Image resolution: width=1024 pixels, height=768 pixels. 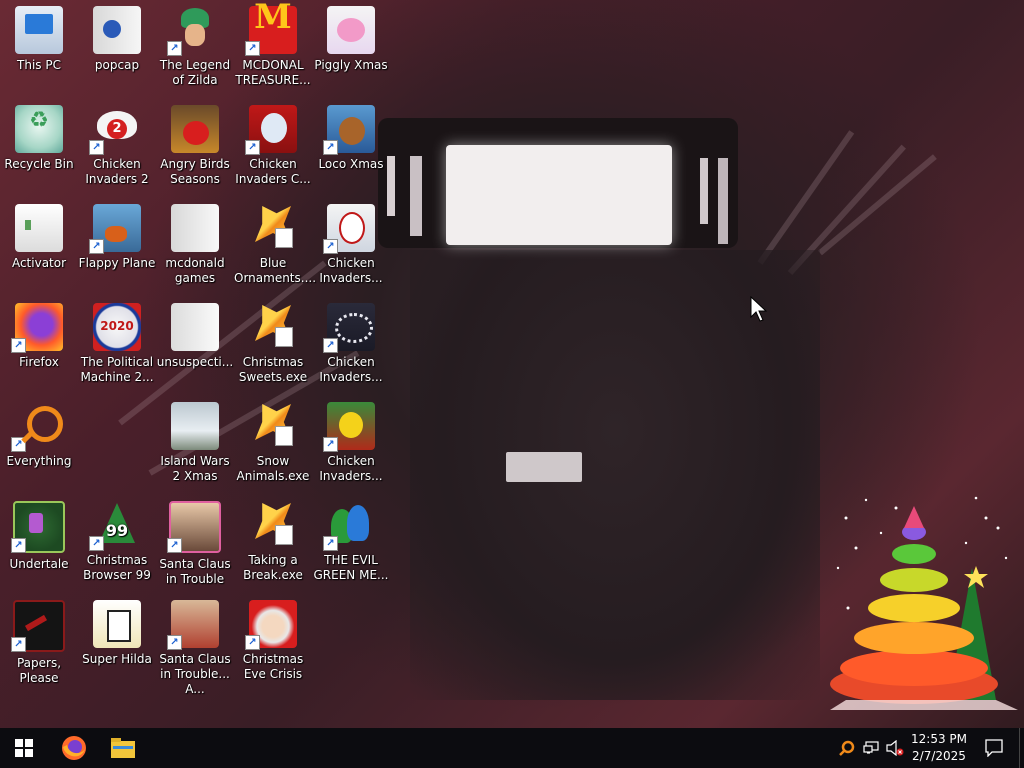 I want to click on icon-label: Recycle Bin, so click(x=39, y=164).